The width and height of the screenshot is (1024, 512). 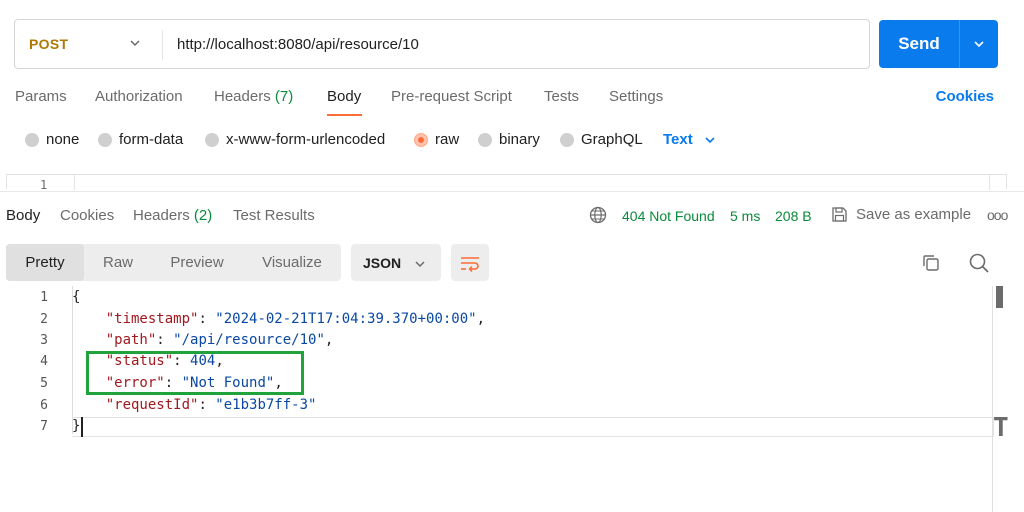 I want to click on copy-icon, so click(x=931, y=263).